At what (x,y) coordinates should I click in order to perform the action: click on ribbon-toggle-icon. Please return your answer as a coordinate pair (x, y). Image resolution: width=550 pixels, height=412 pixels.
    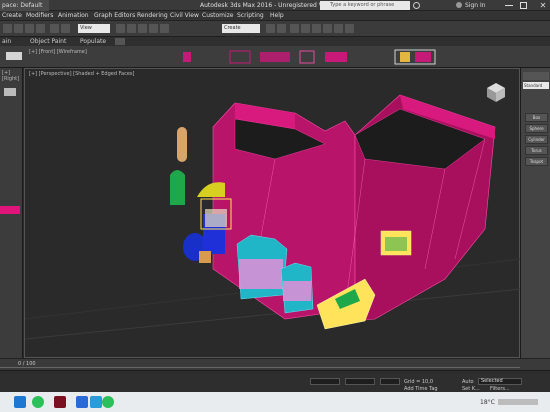
    Looking at the image, I should click on (120, 41).